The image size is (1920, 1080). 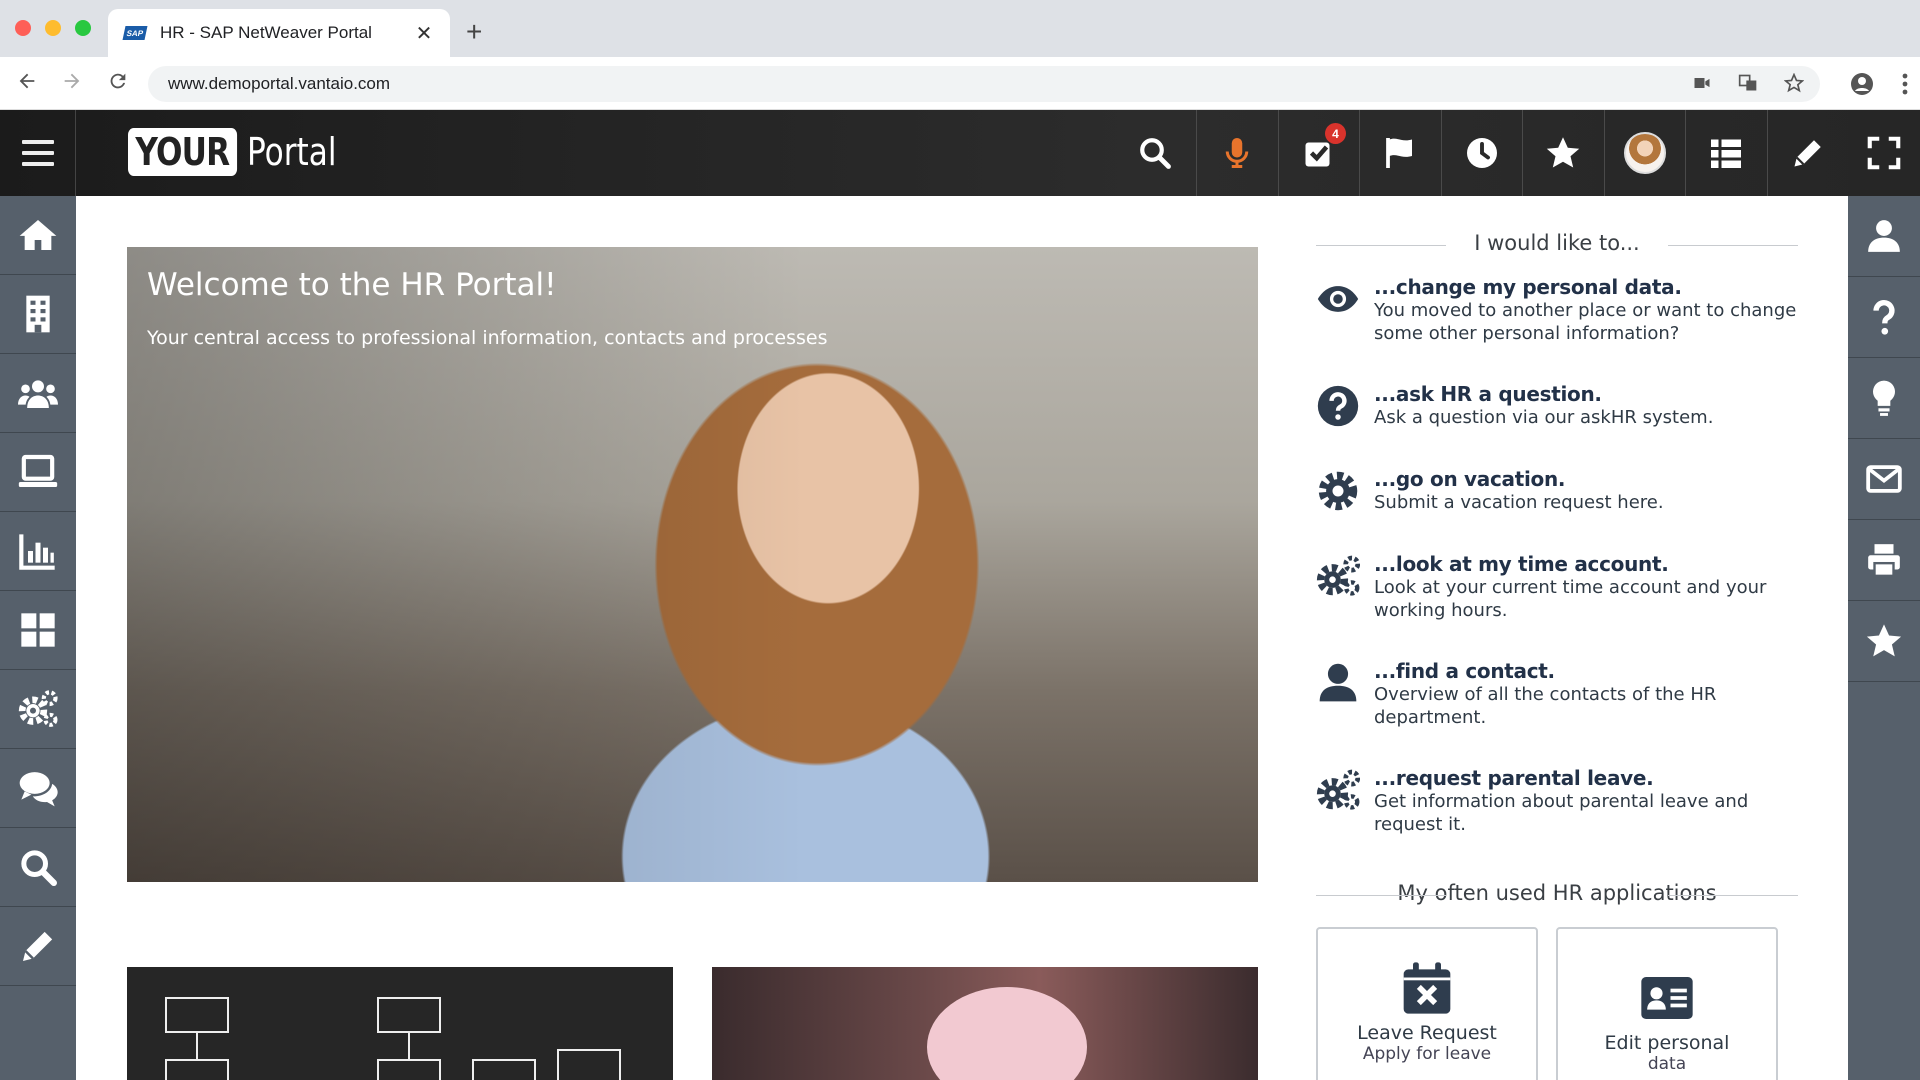 What do you see at coordinates (1884, 641) in the screenshot?
I see `favorite-icon` at bounding box center [1884, 641].